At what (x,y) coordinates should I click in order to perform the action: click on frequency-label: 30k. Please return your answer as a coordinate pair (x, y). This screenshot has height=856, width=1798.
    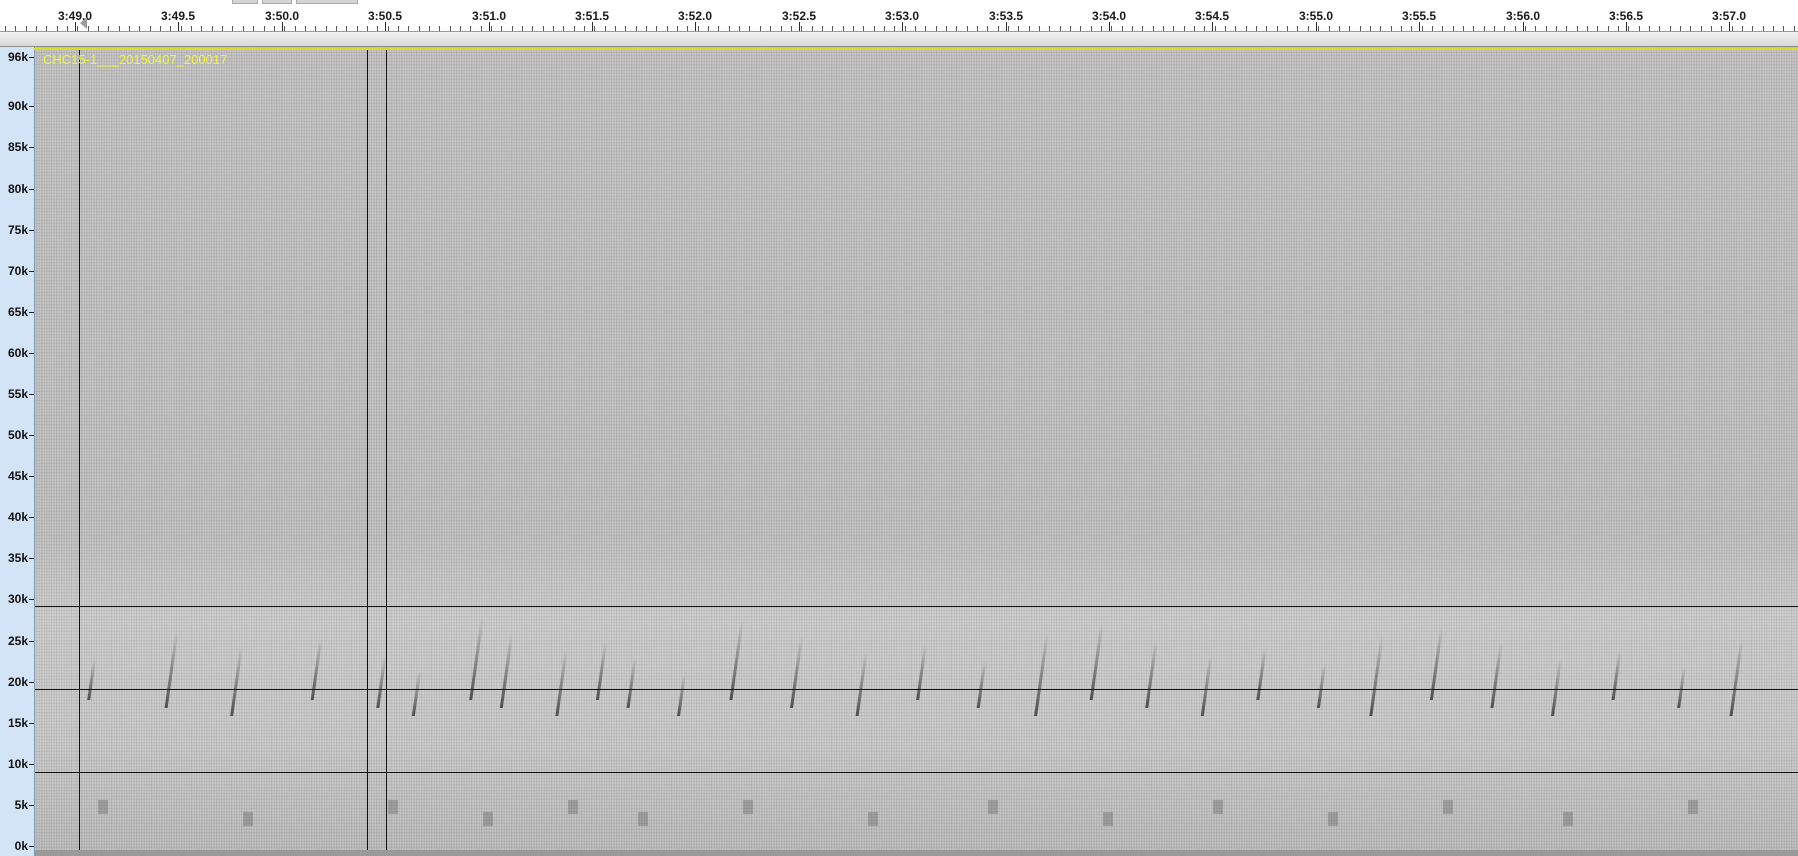
    Looking at the image, I should click on (17, 599).